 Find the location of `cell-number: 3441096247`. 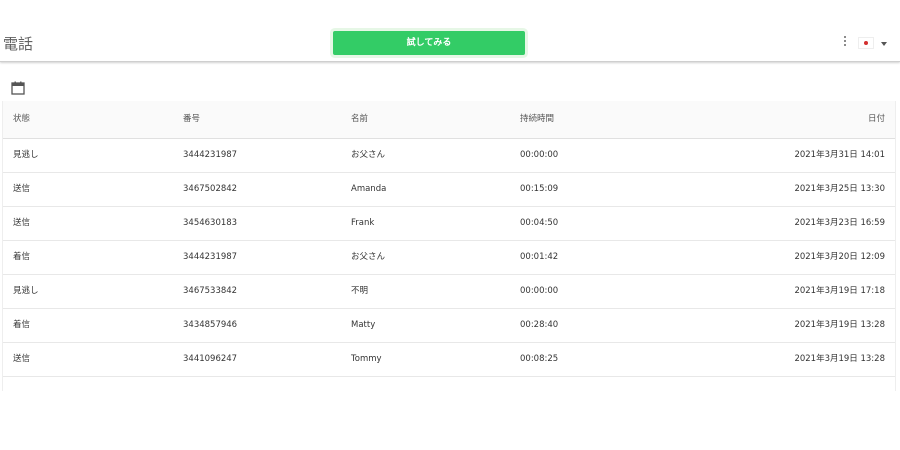

cell-number: 3441096247 is located at coordinates (210, 359).